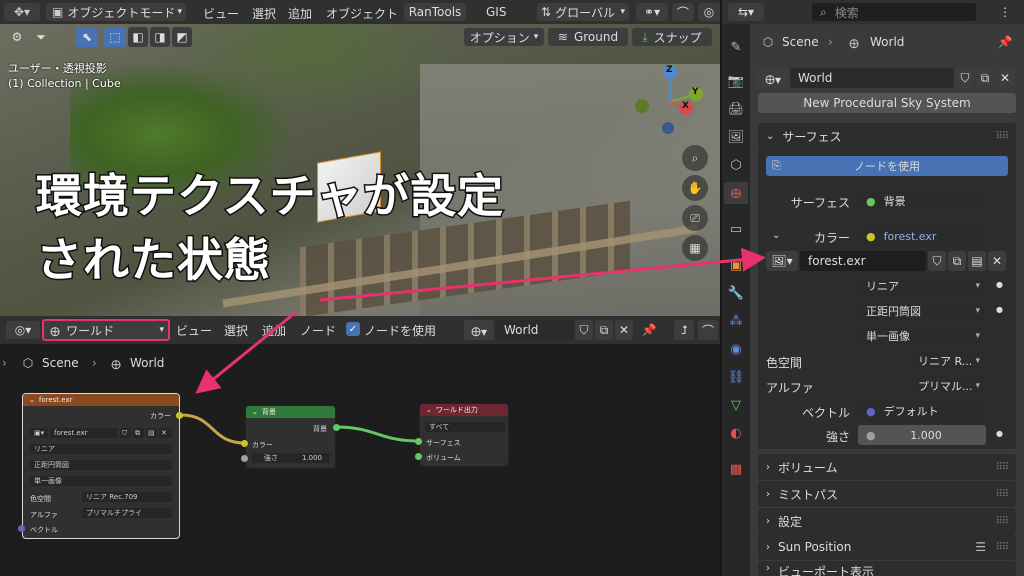 The image size is (1024, 576). I want to click on env-extension-dropdown: 単一画像, so click(101, 481).